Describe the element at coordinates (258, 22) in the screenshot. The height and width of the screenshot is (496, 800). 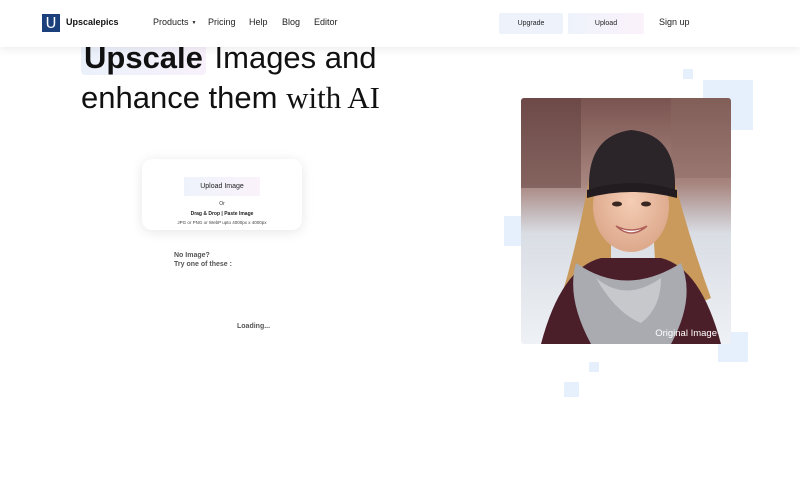
I see `nav-help: Help` at that location.